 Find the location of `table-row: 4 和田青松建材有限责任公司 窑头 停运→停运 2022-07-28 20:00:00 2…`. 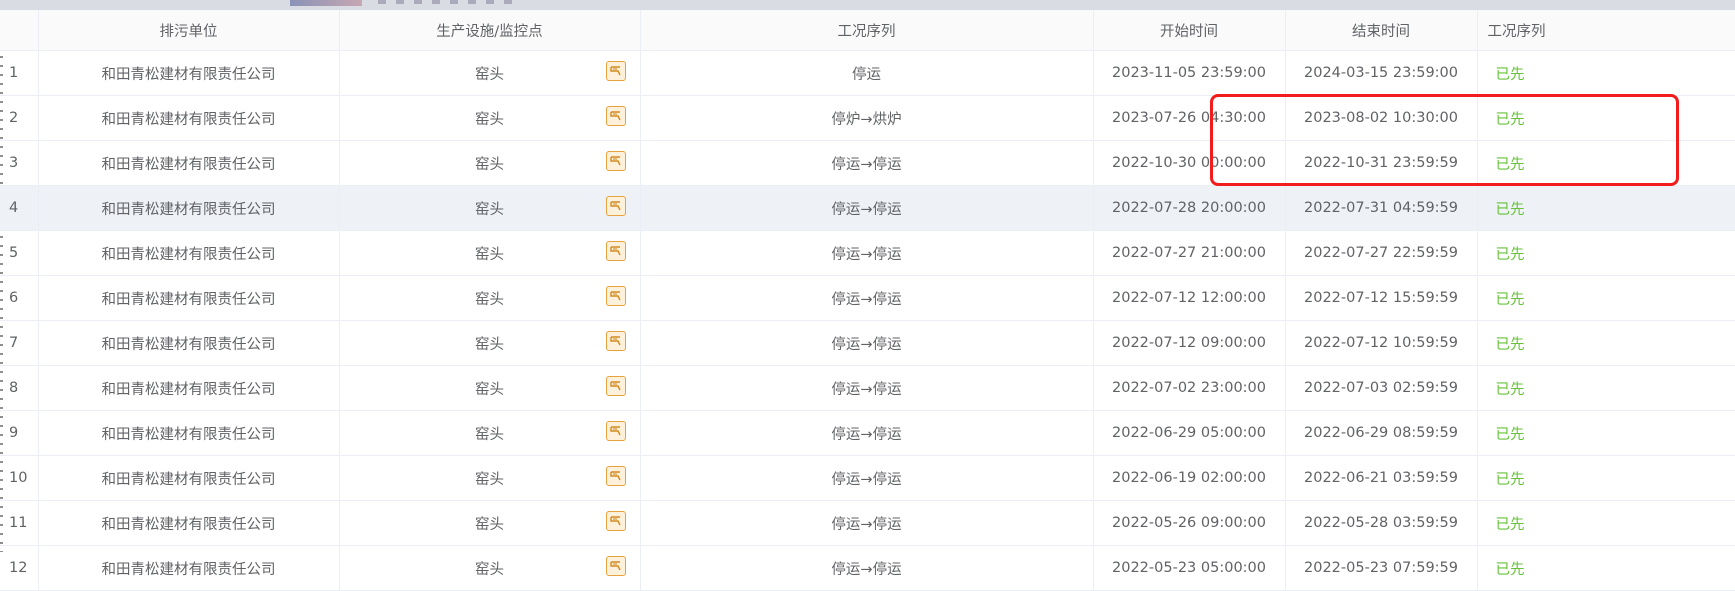

table-row: 4 和田青松建材有限责任公司 窑头 停运→停运 2022-07-28 20:00:00 2… is located at coordinates (867, 208).